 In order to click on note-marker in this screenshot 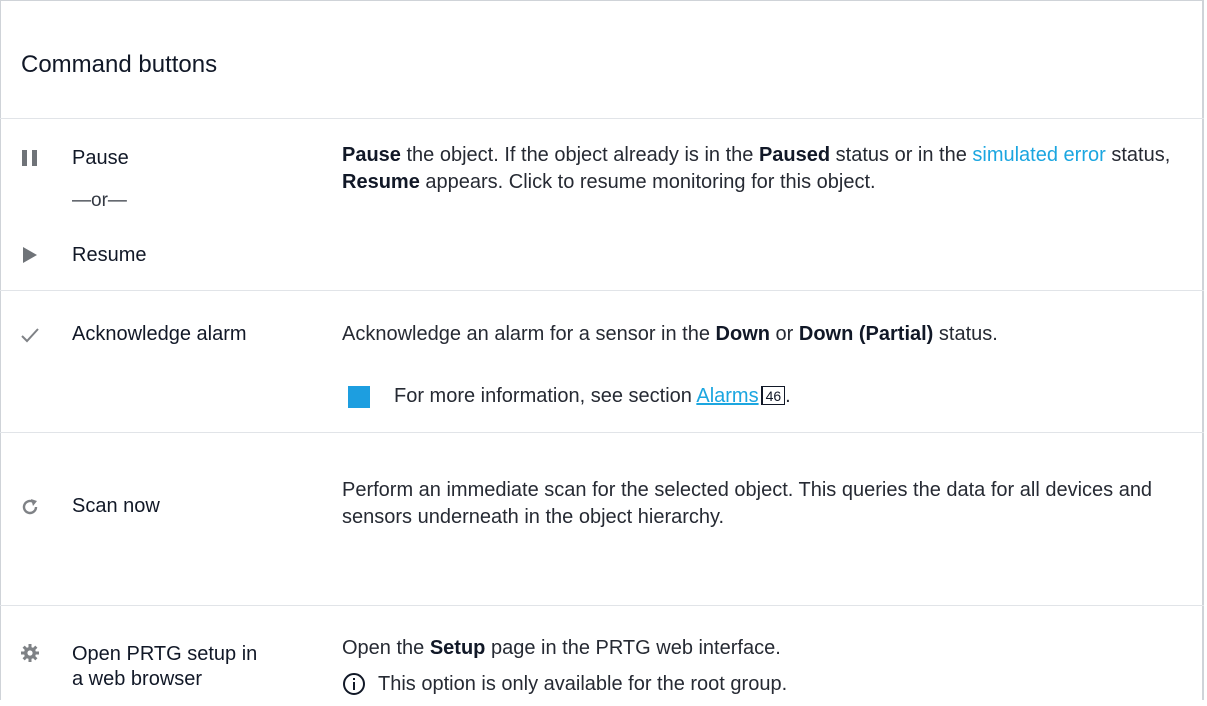, I will do `click(359, 397)`.